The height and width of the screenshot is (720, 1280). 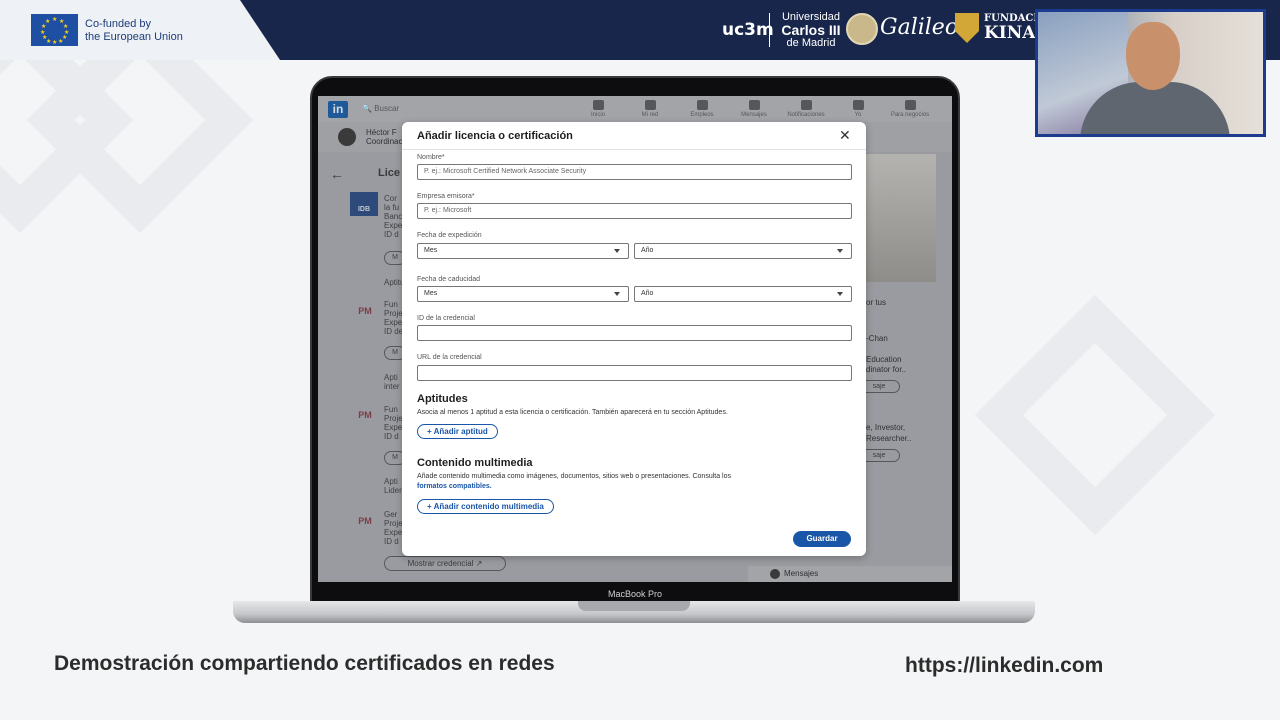 I want to click on empresa-input: P. ej.: Microsoft, so click(x=634, y=211).